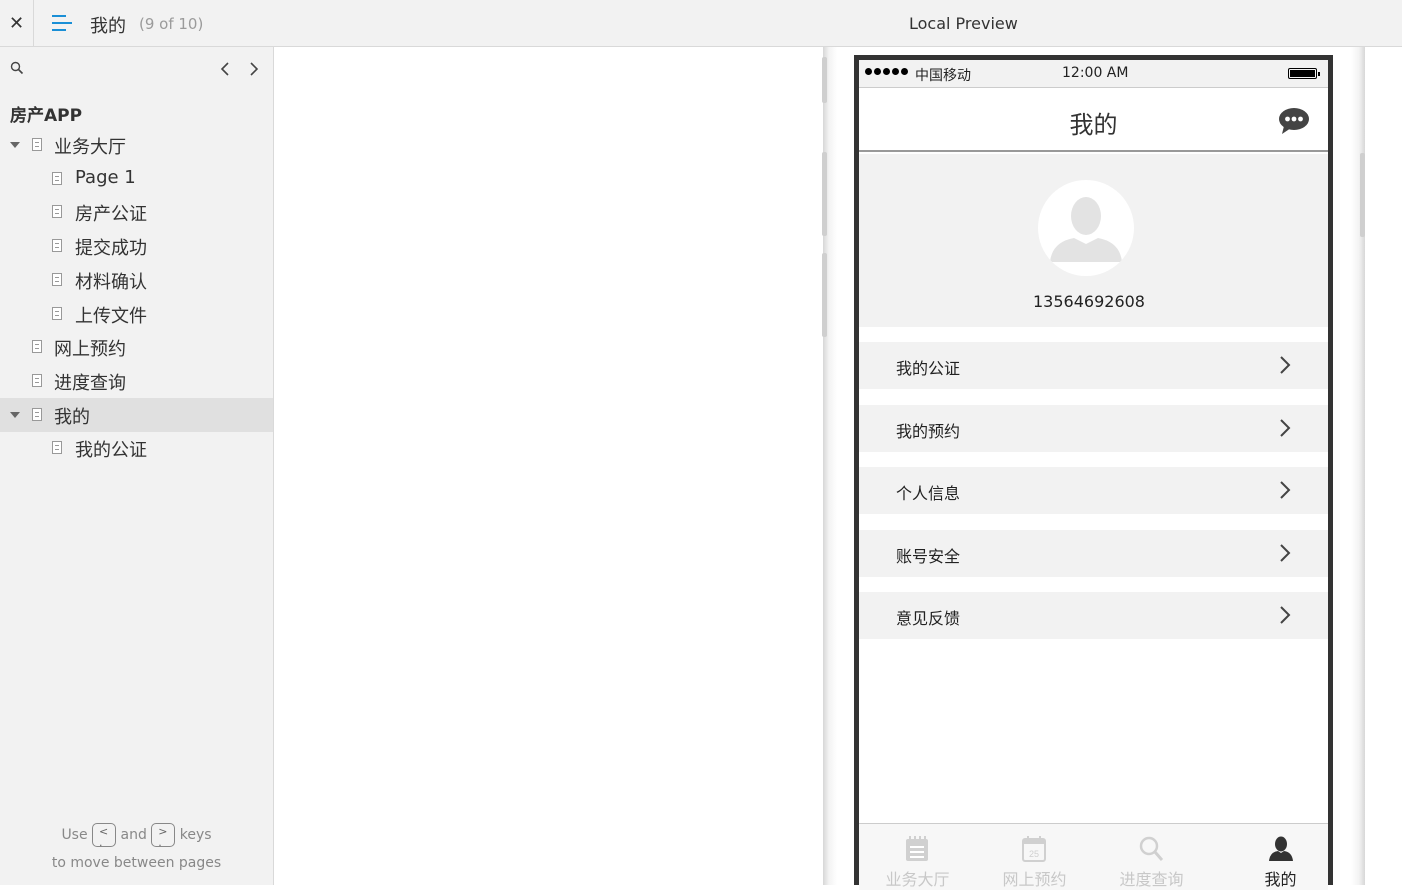  Describe the element at coordinates (63, 23) in the screenshot. I see `menu-icon` at that location.